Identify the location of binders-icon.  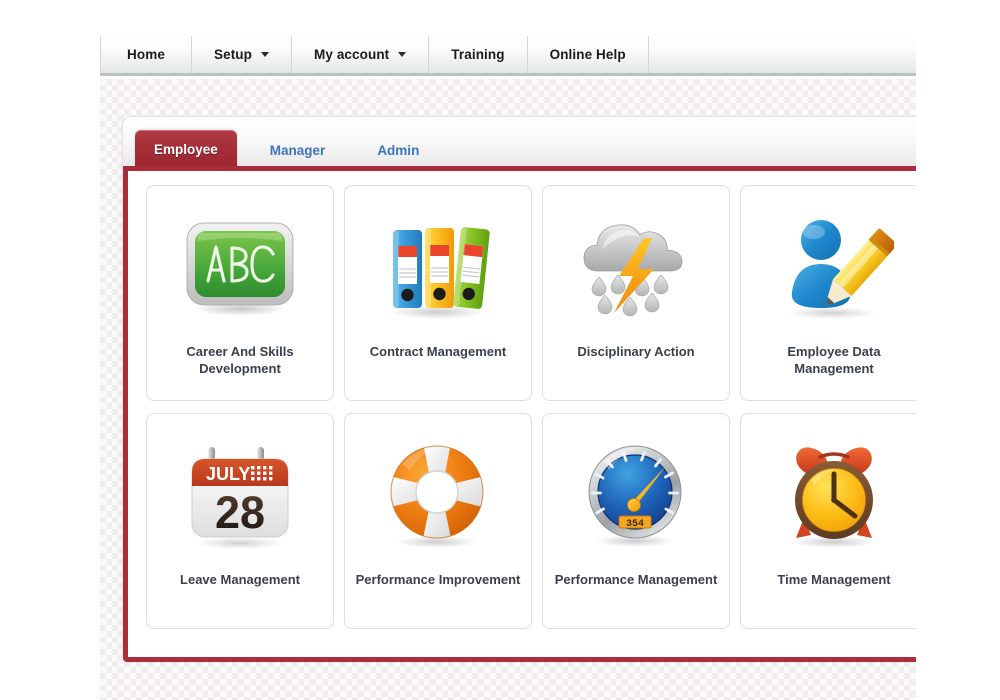
(438, 268).